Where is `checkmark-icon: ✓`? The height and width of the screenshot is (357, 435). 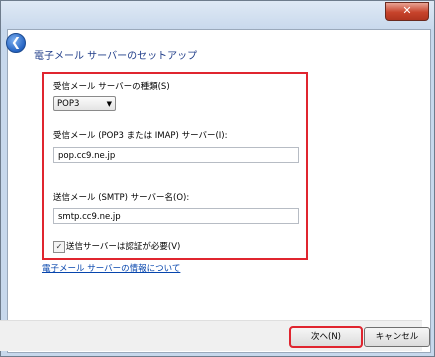 checkmark-icon: ✓ is located at coordinates (59, 246).